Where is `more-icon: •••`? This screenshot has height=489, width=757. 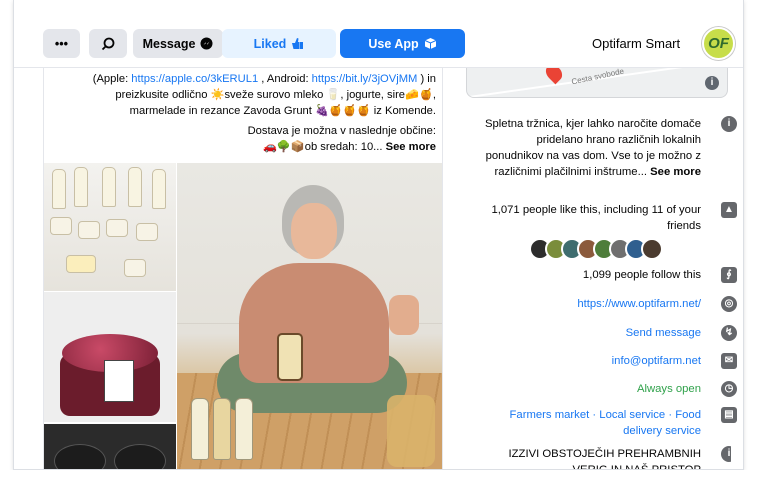 more-icon: ••• is located at coordinates (61, 43).